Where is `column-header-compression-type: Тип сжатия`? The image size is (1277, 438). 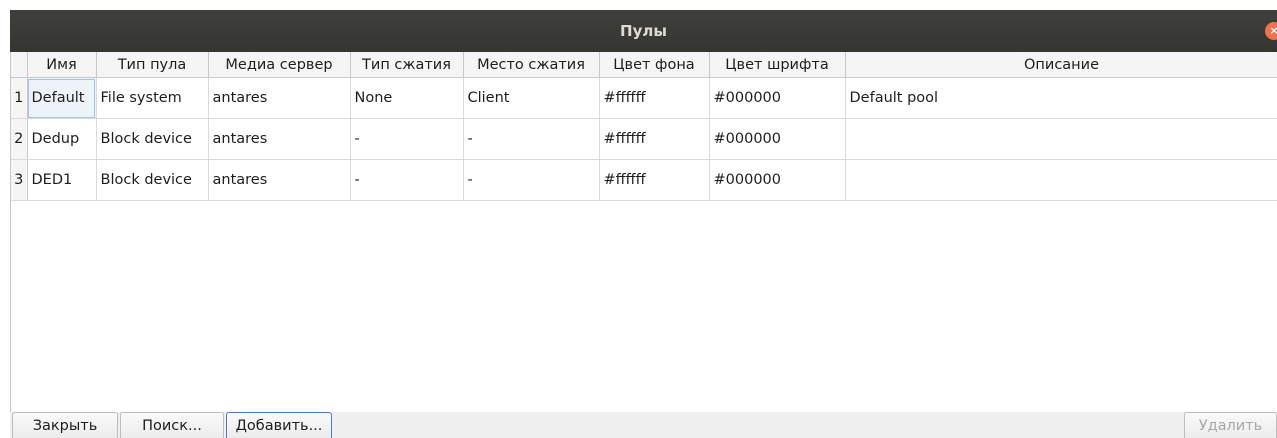 column-header-compression-type: Тип сжатия is located at coordinates (407, 65).